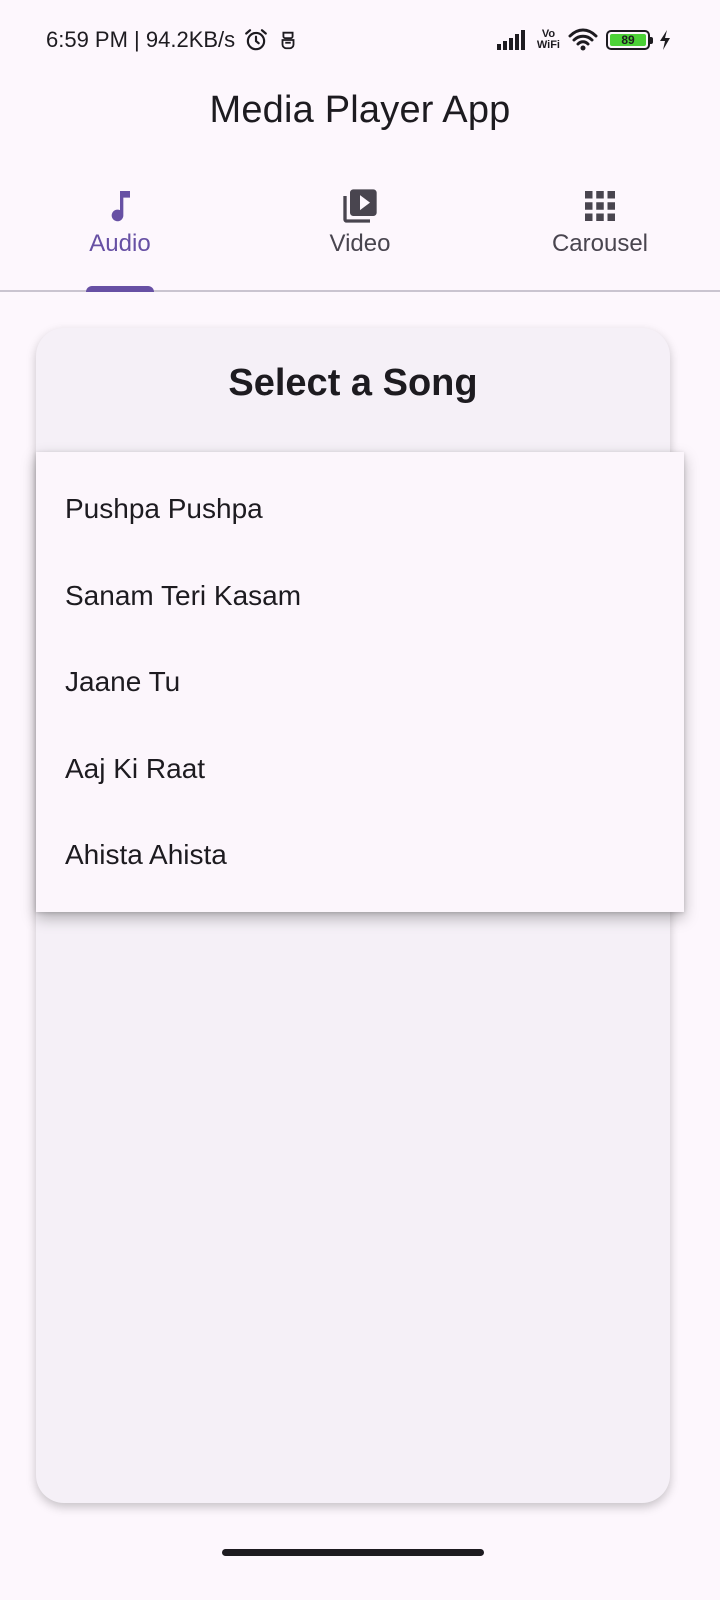 The image size is (720, 1600). I want to click on tab-bar: Audio Video Carousel, so click(360, 231).